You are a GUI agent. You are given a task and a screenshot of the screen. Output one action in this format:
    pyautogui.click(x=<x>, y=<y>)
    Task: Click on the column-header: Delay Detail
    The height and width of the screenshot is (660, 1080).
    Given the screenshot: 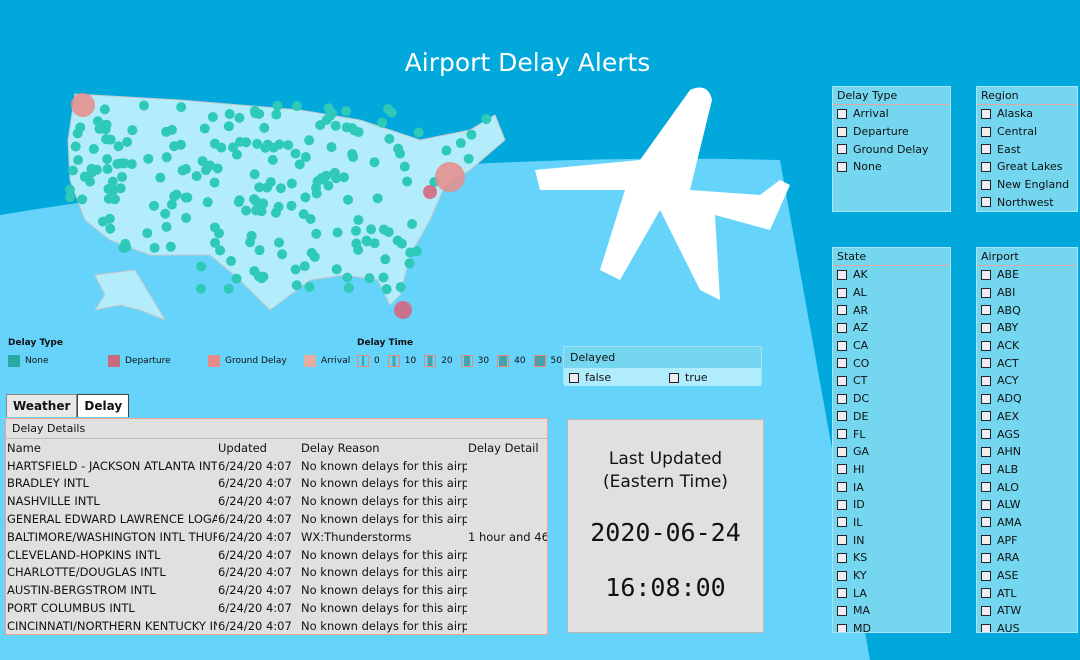 What is the action you would take?
    pyautogui.click(x=507, y=448)
    